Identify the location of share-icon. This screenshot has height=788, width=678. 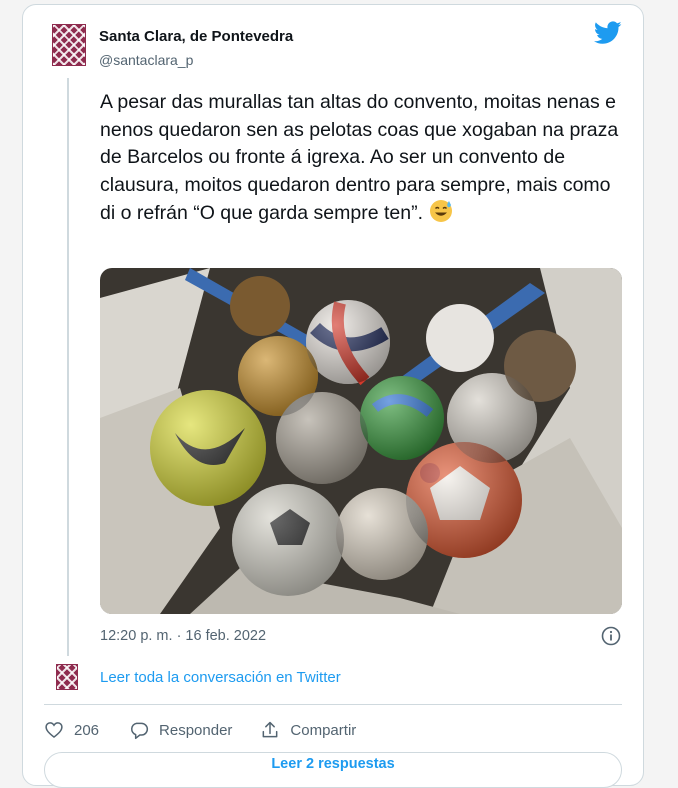
(270, 729).